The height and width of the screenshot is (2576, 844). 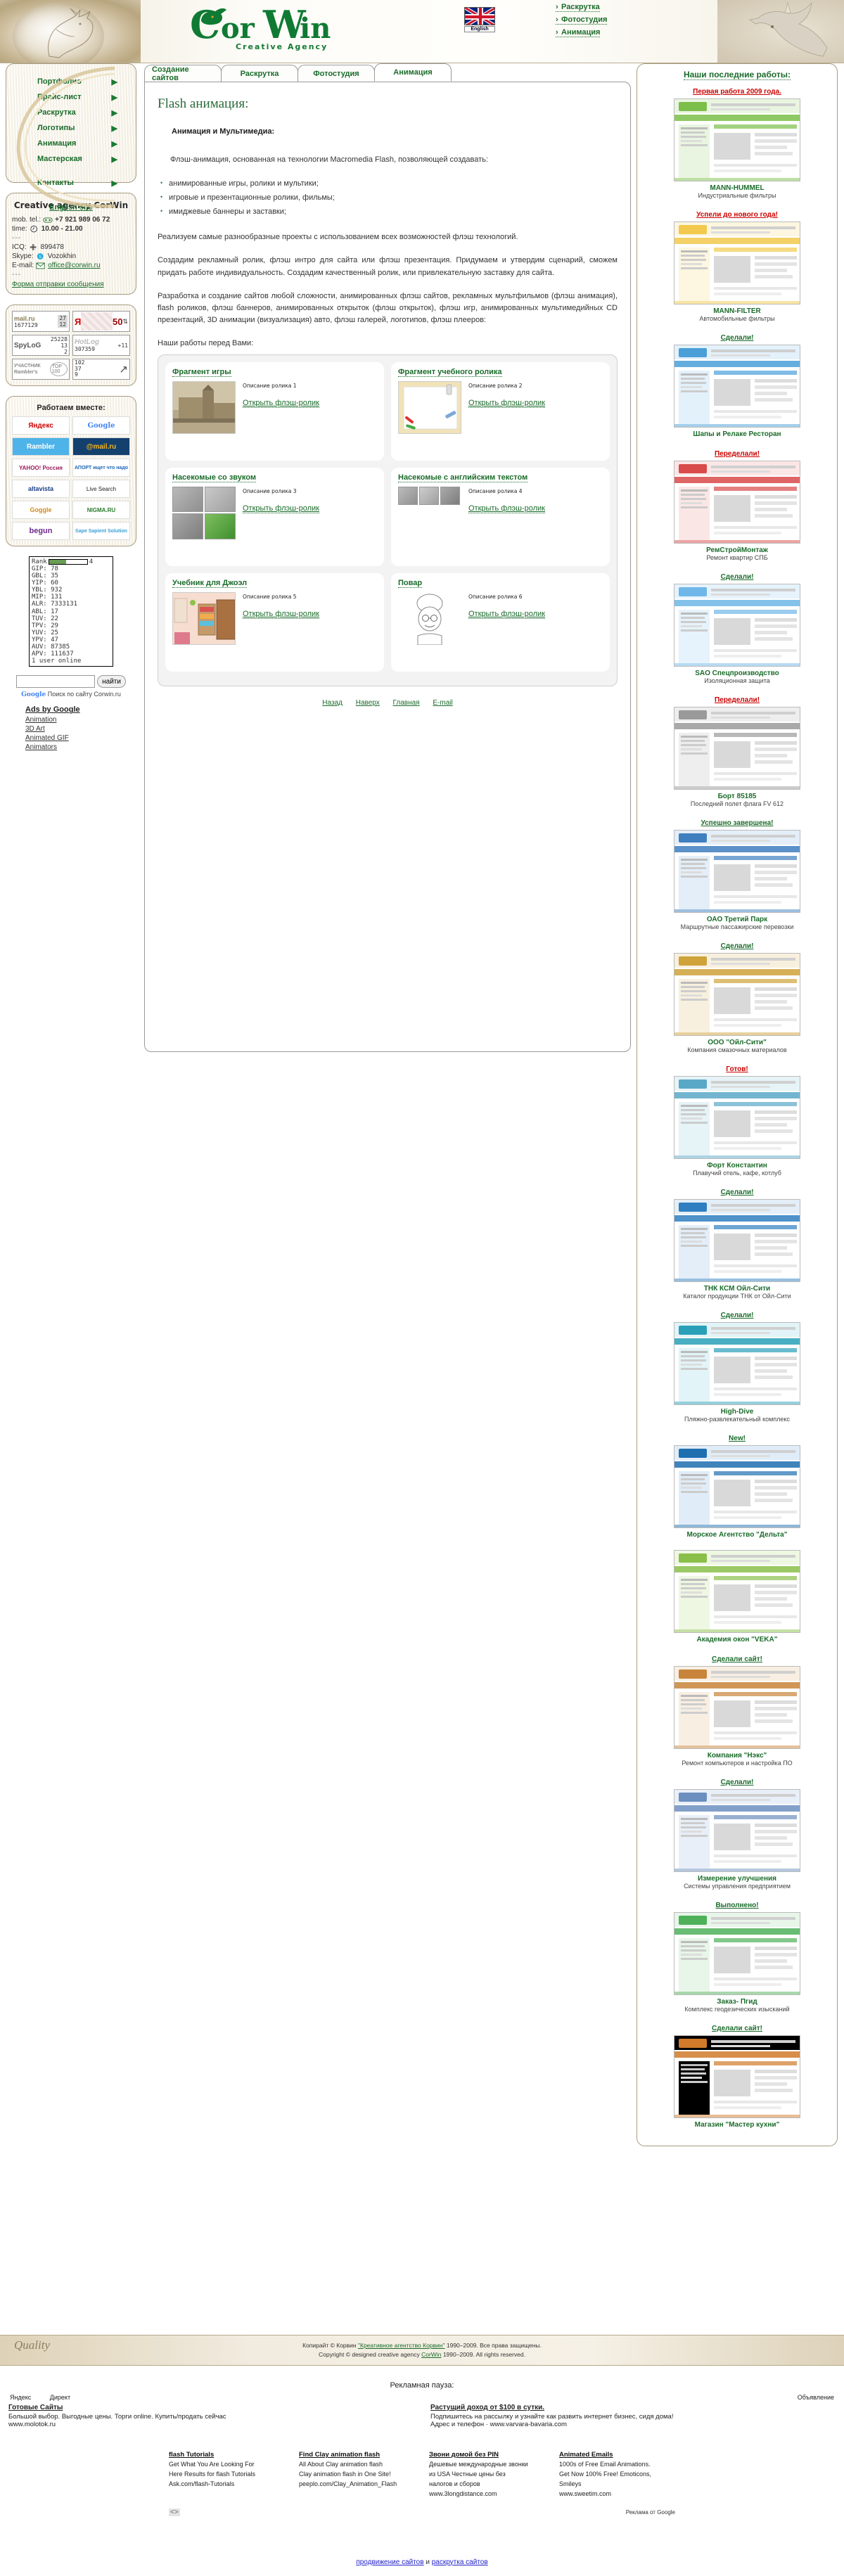 What do you see at coordinates (101, 489) in the screenshot?
I see `partner-logo-livesearch: Live Search` at bounding box center [101, 489].